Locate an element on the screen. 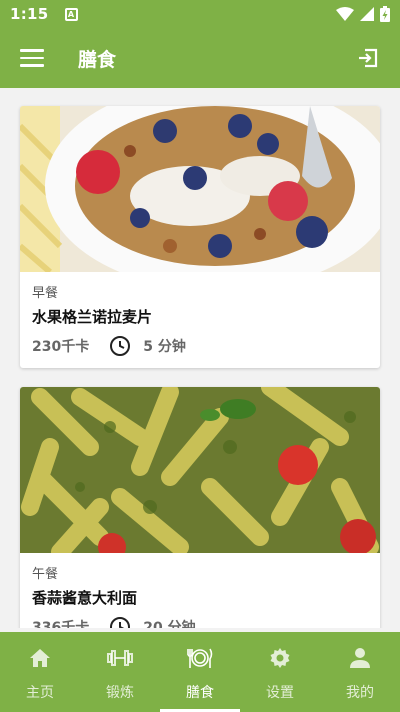 Image resolution: width=400 pixels, height=712 pixels. meal-category: 午餐 is located at coordinates (45, 574).